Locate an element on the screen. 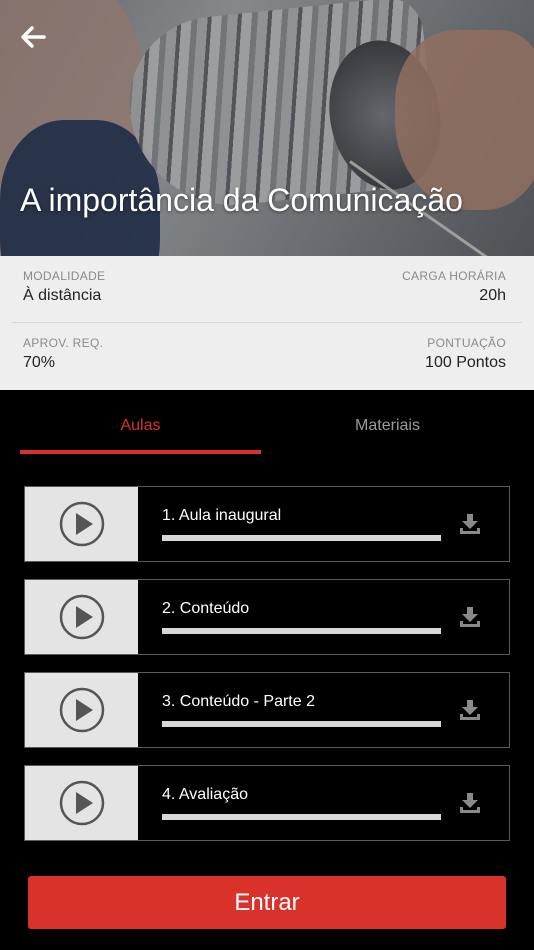 The width and height of the screenshot is (534, 950). lesson-item: 1. Aula inaugural is located at coordinates (267, 524).